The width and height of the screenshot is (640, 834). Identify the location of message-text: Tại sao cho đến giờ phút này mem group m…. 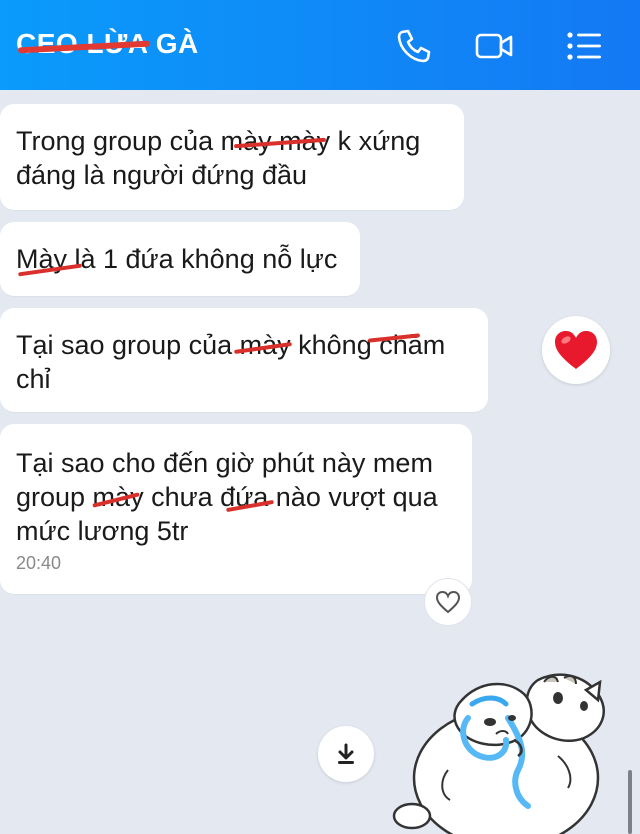
(227, 497).